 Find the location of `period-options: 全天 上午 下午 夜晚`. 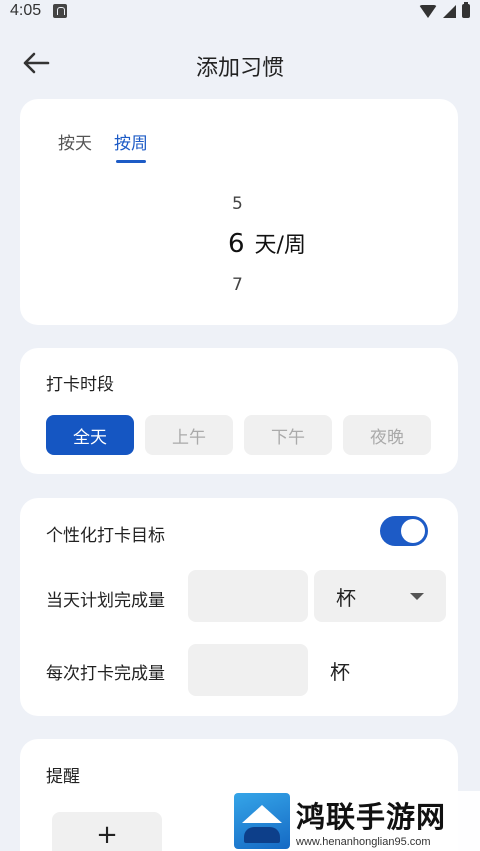

period-options: 全天 上午 下午 夜晚 is located at coordinates (238, 435).